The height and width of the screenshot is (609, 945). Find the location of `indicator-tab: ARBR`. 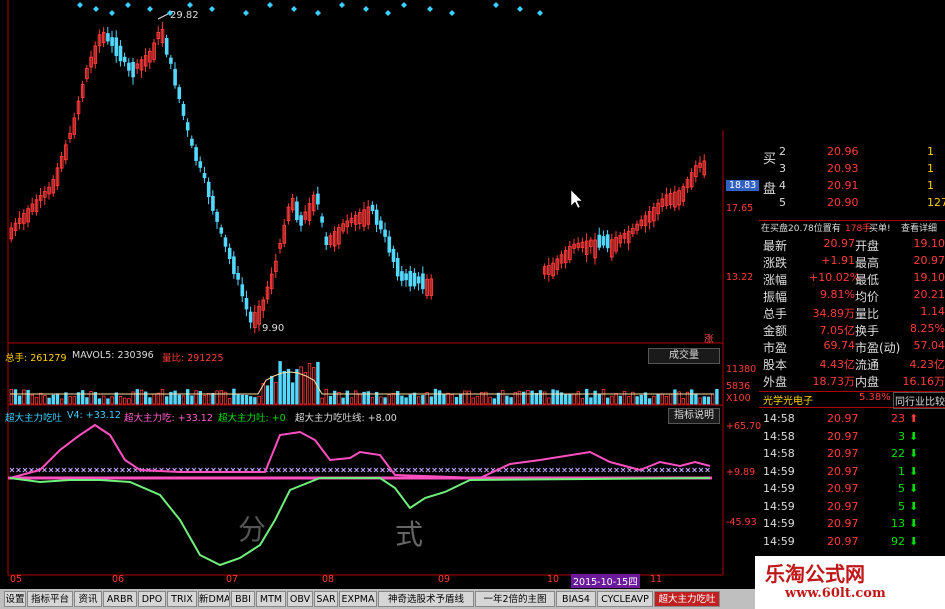

indicator-tab: ARBR is located at coordinates (120, 599).